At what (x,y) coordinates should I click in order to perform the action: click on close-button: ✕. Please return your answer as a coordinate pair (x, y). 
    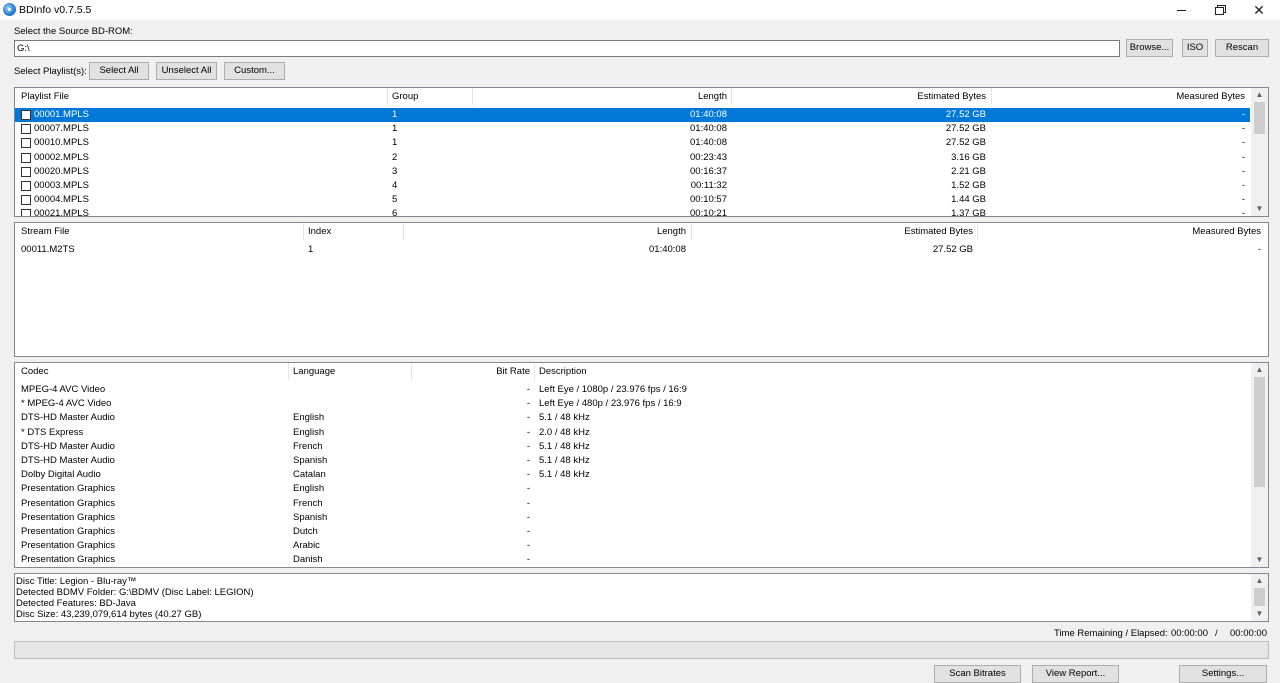
    Looking at the image, I should click on (1259, 10).